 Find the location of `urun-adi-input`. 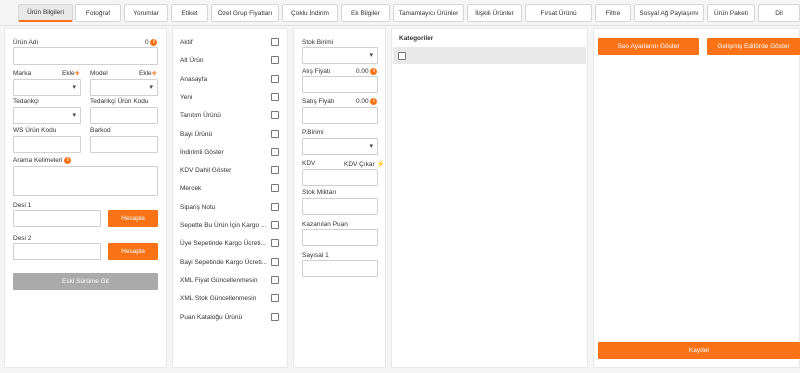

urun-adi-input is located at coordinates (85, 56).